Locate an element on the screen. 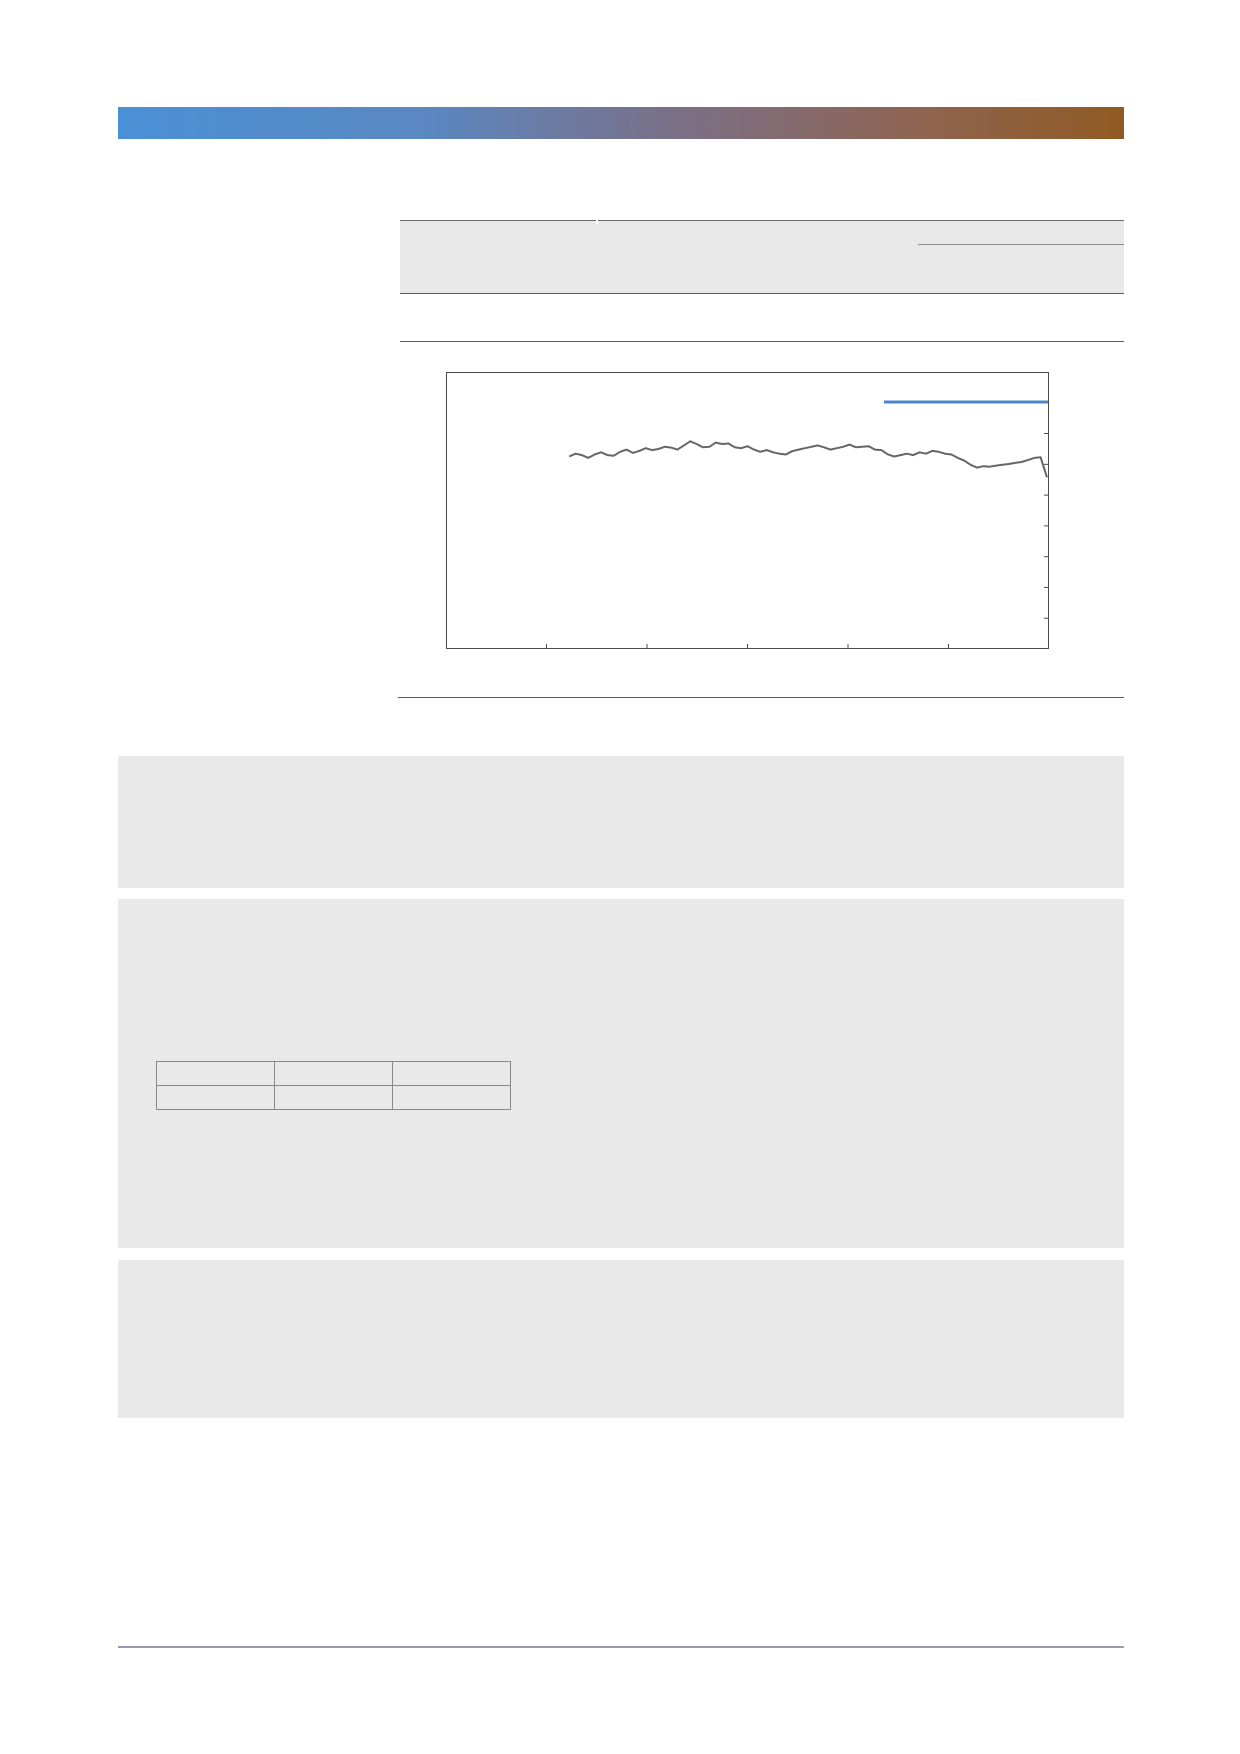 The height and width of the screenshot is (1754, 1240). line-chart is located at coordinates (748, 512).